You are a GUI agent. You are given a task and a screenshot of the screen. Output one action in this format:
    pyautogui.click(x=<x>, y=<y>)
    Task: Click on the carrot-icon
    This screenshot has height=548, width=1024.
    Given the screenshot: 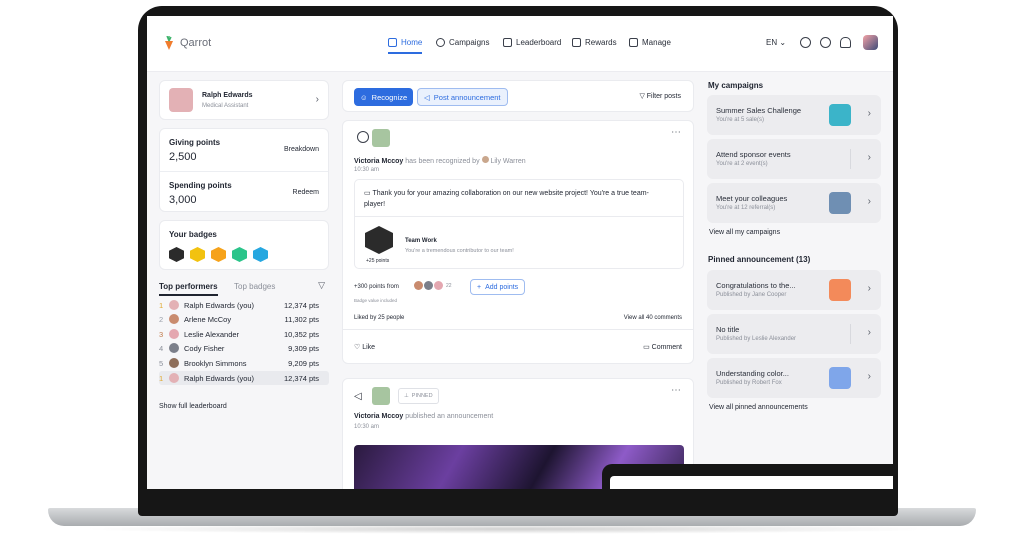 What is the action you would take?
    pyautogui.click(x=169, y=43)
    